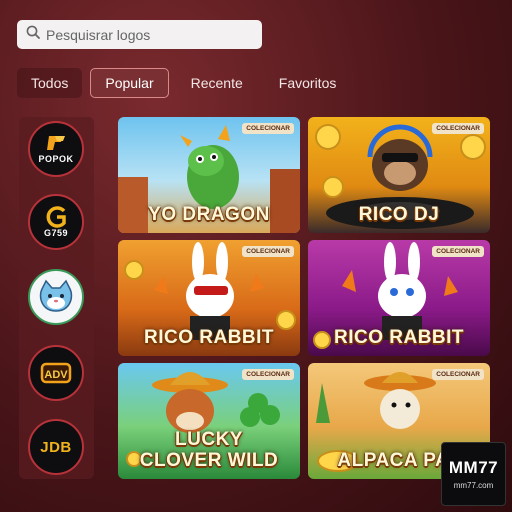 Image resolution: width=512 pixels, height=512 pixels. What do you see at coordinates (209, 421) in the screenshot?
I see `game-card: COLECIONAR LUCKY CLOVER WILD` at bounding box center [209, 421].